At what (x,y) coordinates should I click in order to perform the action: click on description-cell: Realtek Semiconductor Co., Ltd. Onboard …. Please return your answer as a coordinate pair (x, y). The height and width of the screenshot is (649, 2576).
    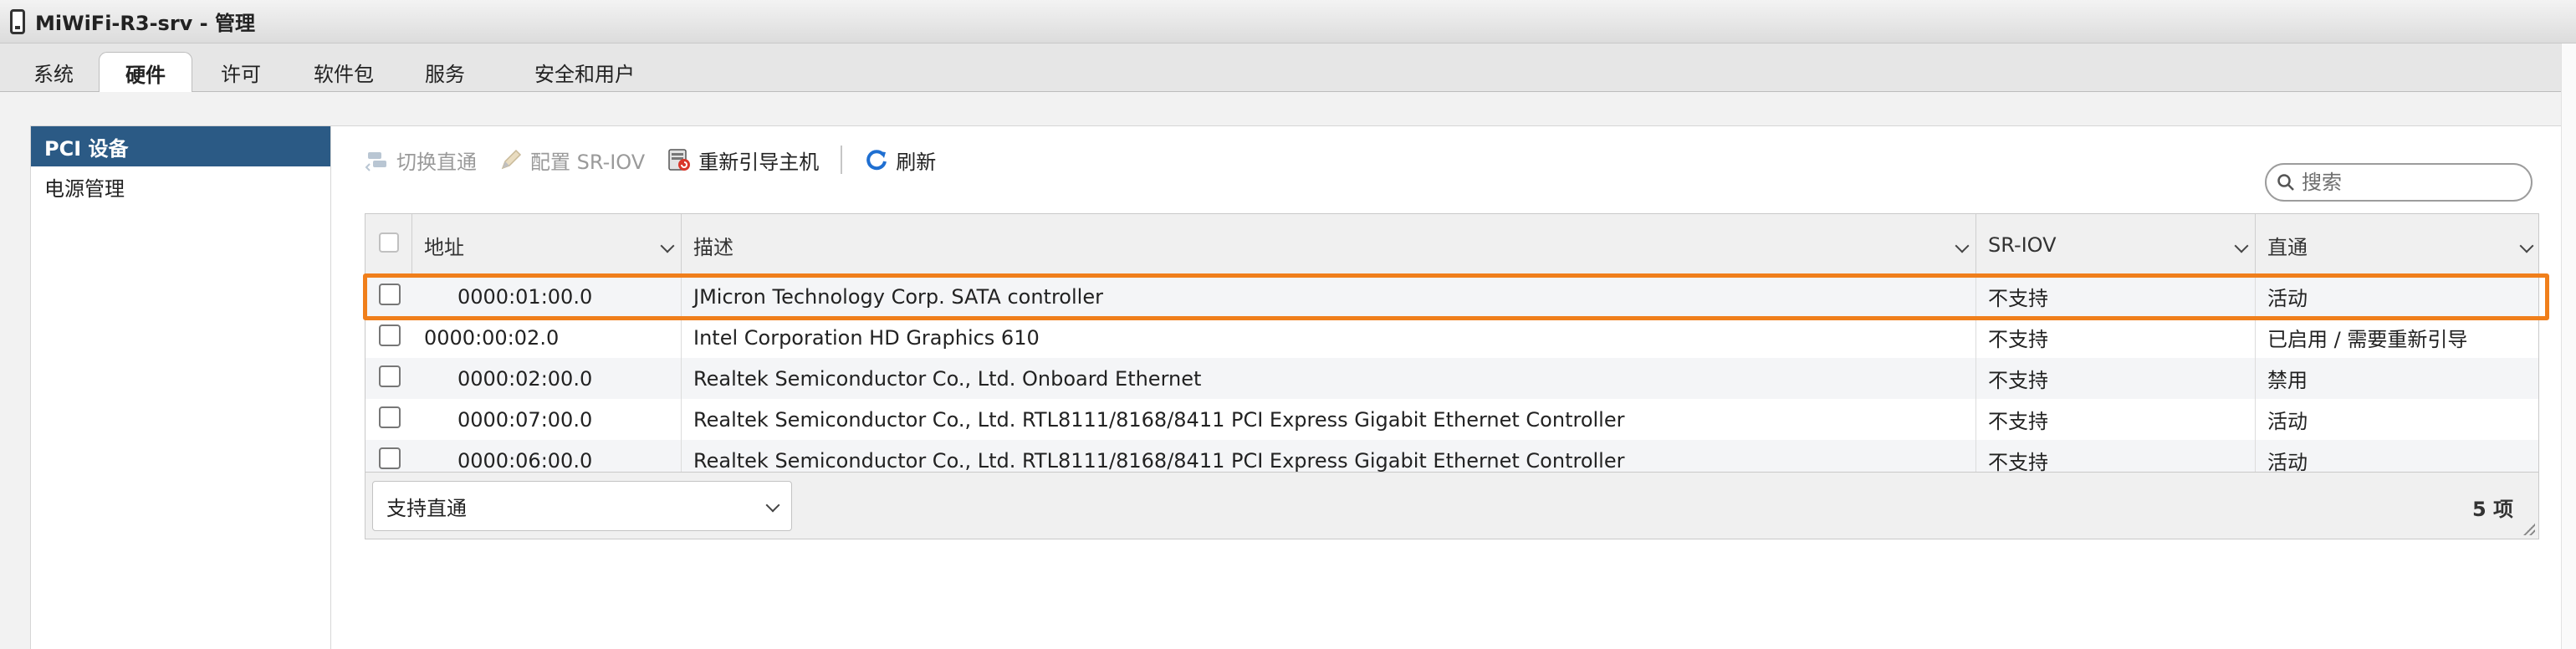
    Looking at the image, I should click on (1329, 378).